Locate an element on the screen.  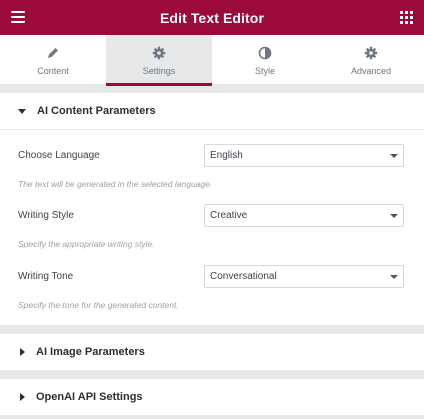
tab-content: Content is located at coordinates (53, 60).